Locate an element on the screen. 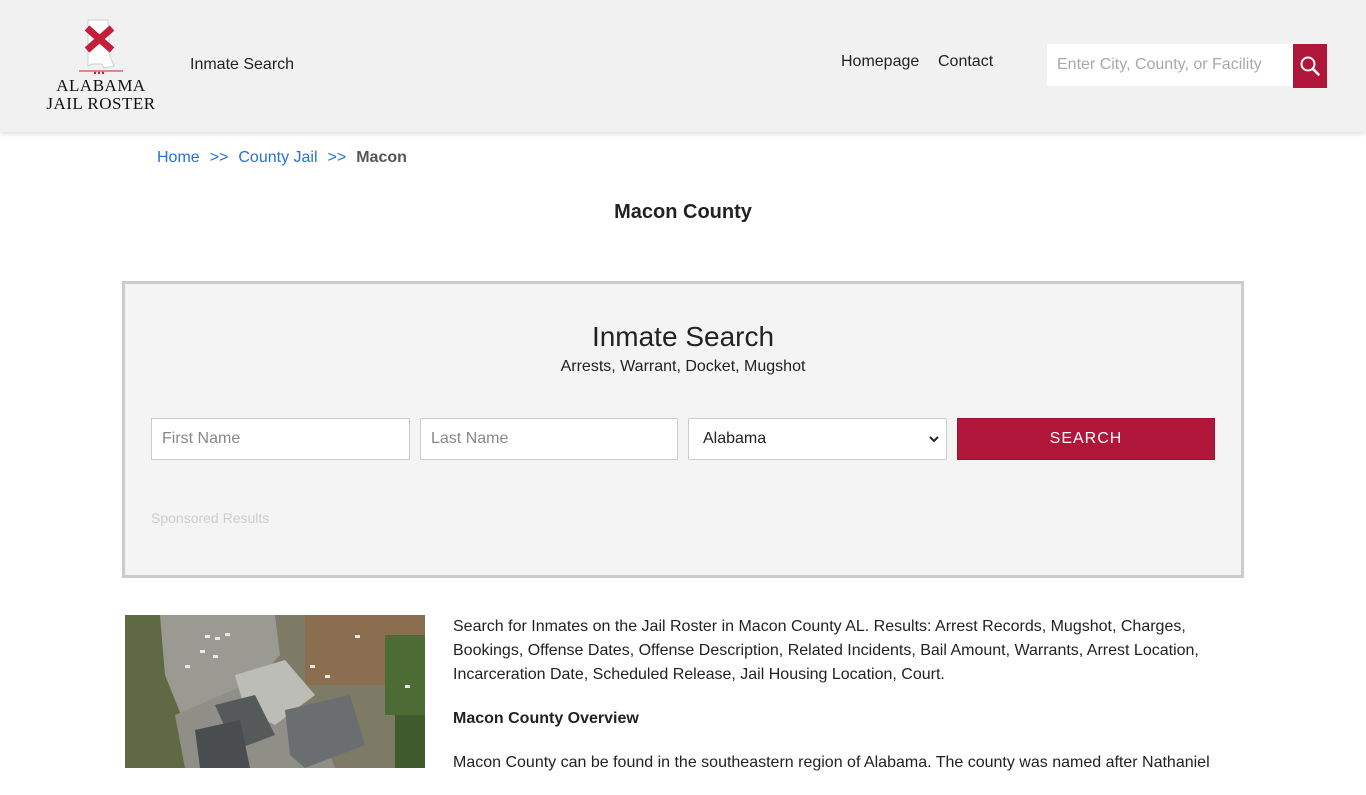 The height and width of the screenshot is (795, 1366). nav-contact: Contact is located at coordinates (965, 62).